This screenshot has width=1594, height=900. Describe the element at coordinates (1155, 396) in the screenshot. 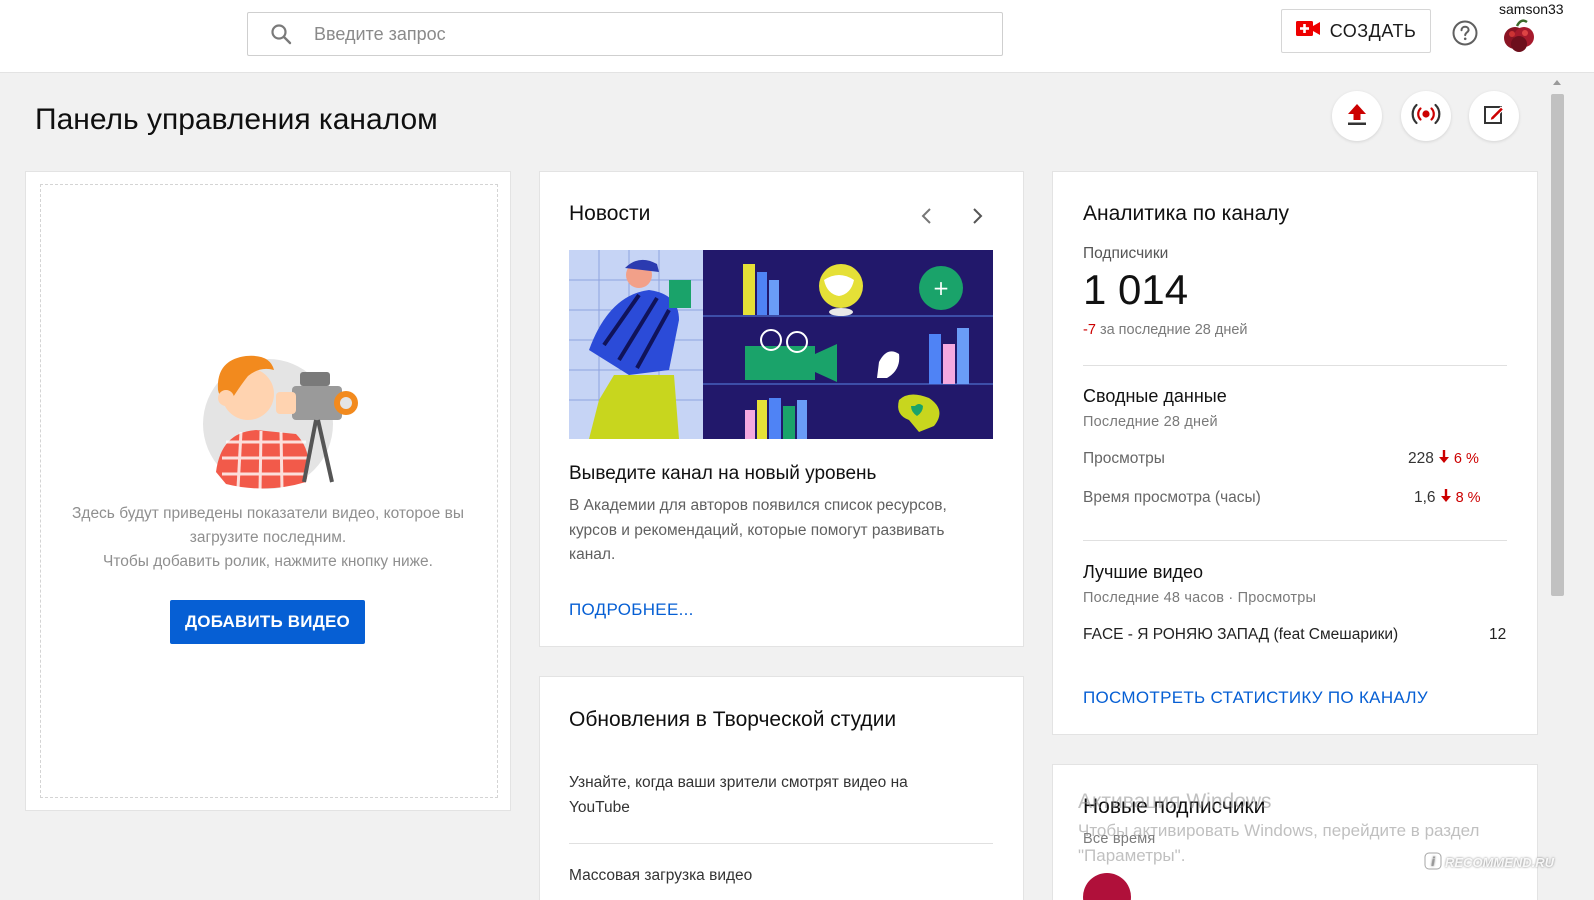

I see `summary-title: Сводные данные` at that location.